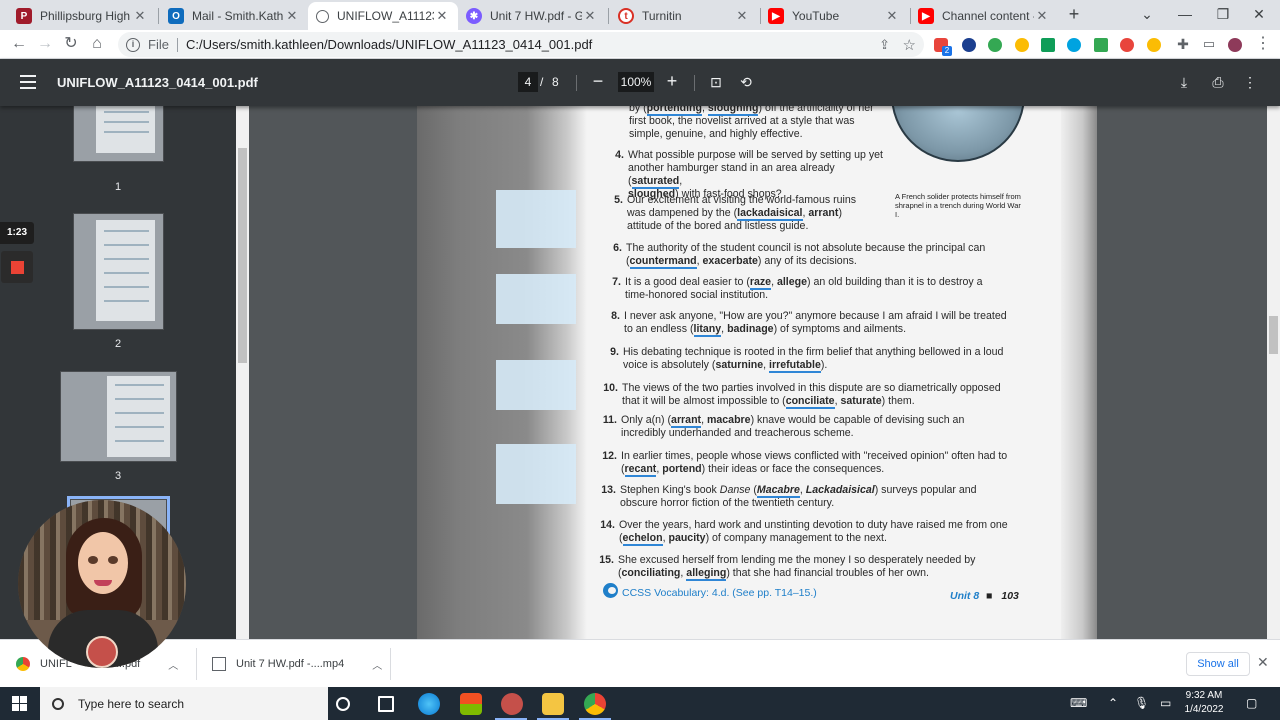  I want to click on info-icon: i, so click(133, 44).